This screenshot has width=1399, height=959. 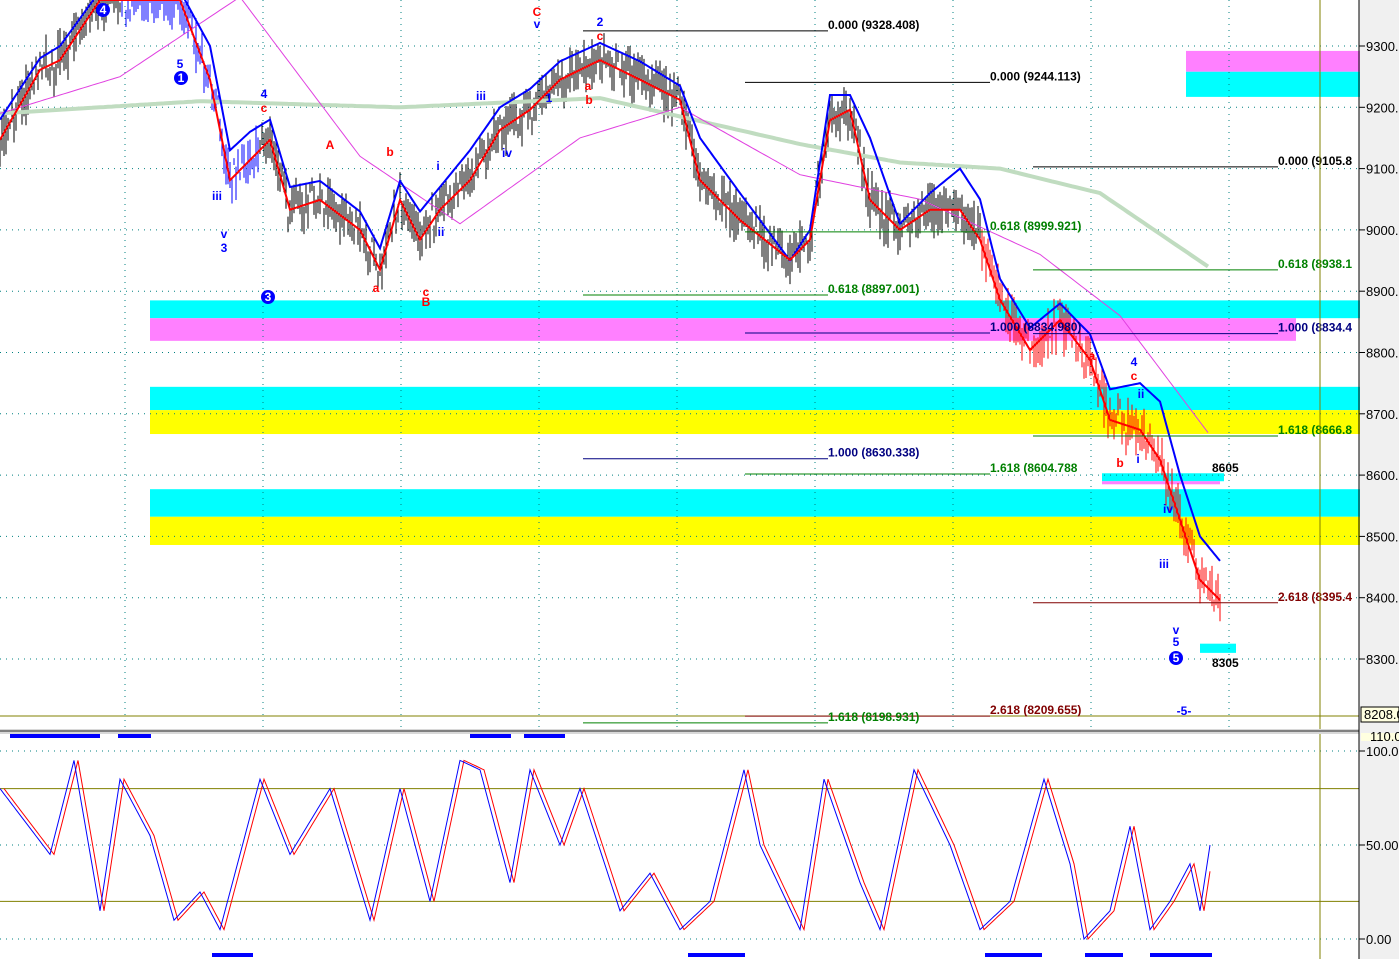 I want to click on price-tick-label: 8600., so click(x=1382, y=475).